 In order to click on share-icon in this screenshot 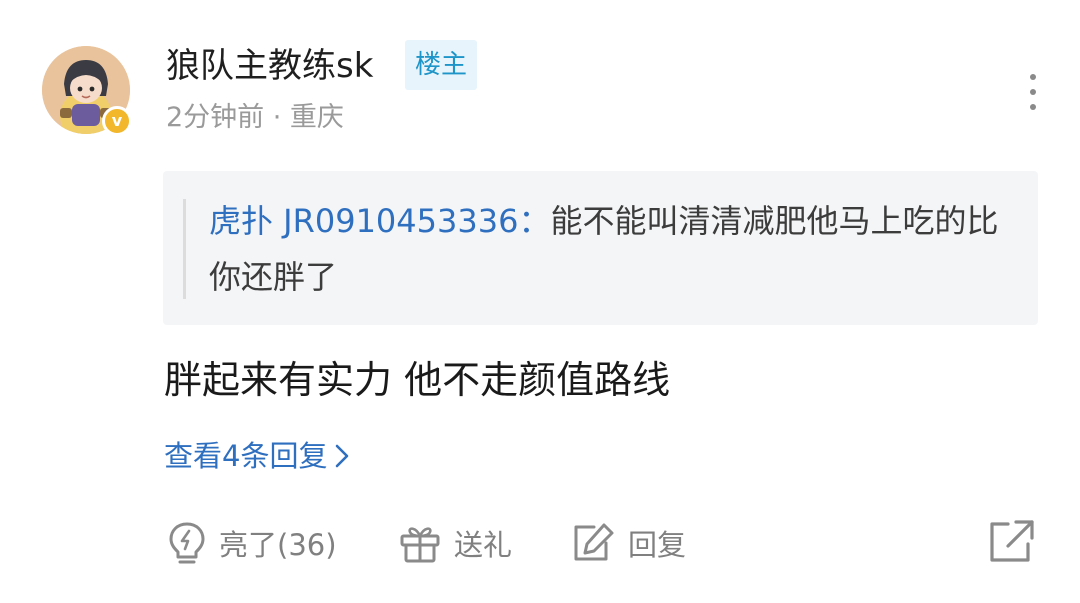, I will do `click(1012, 542)`.